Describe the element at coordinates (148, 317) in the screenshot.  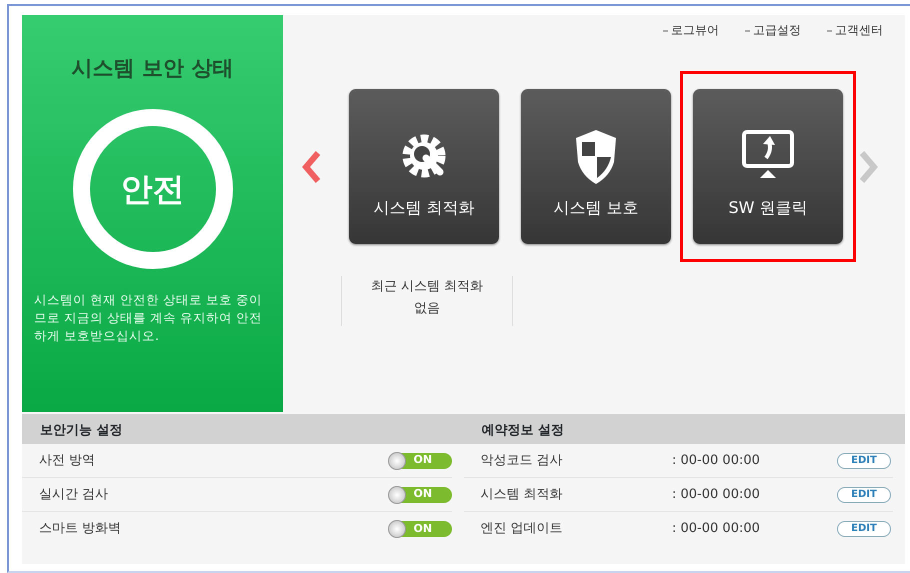
I see `status-message: 시스템이 현재 안전한 상태로 보호 중이므로 지금의 상태를 계속 유지하여 안전하게 보호받으십시오.` at that location.